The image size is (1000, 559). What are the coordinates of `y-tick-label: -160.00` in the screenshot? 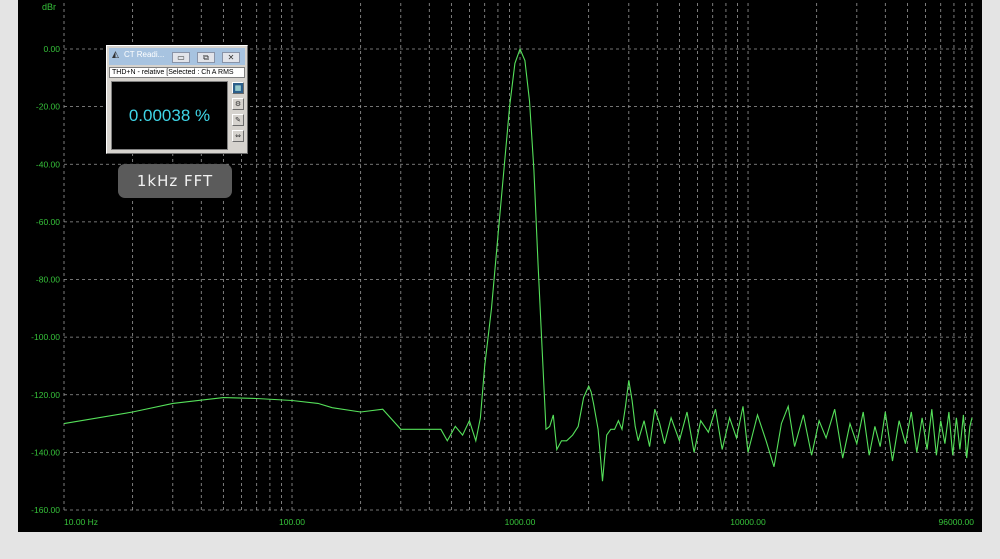 It's located at (45, 510).